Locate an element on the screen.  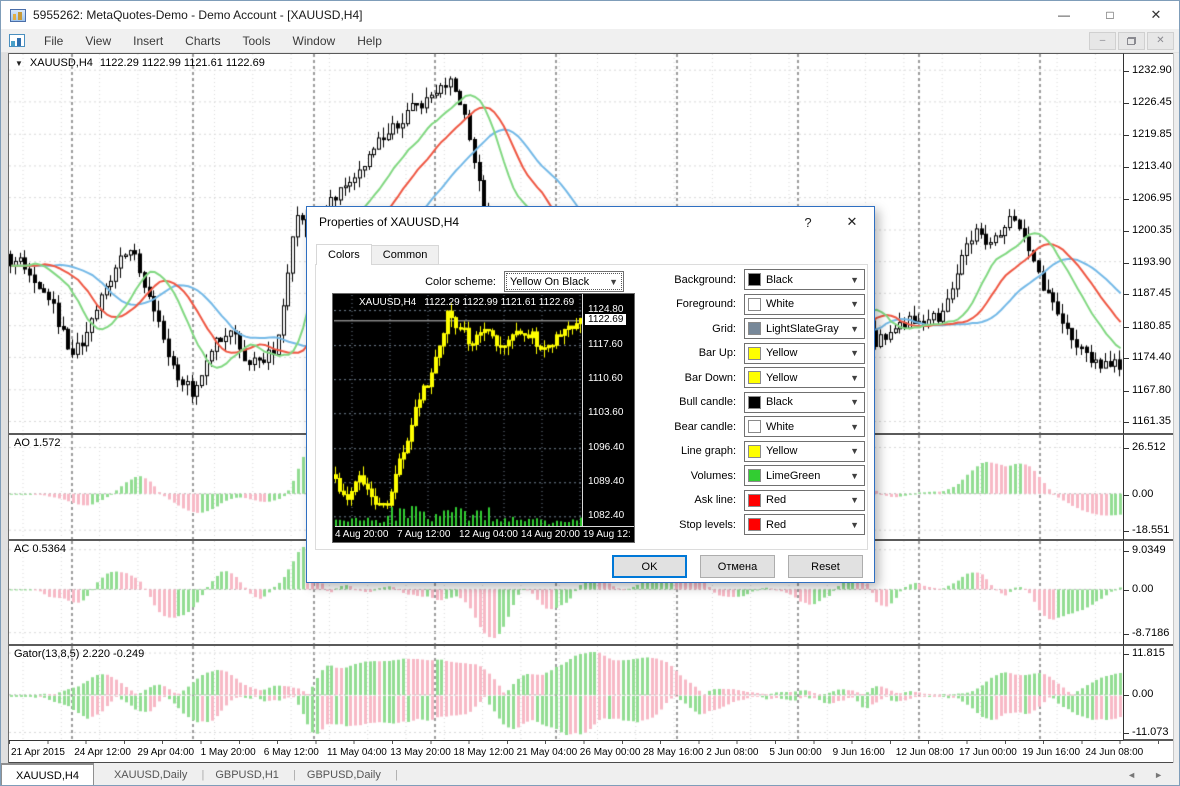
preview-price-tick: 1122.69 is located at coordinates (606, 319).